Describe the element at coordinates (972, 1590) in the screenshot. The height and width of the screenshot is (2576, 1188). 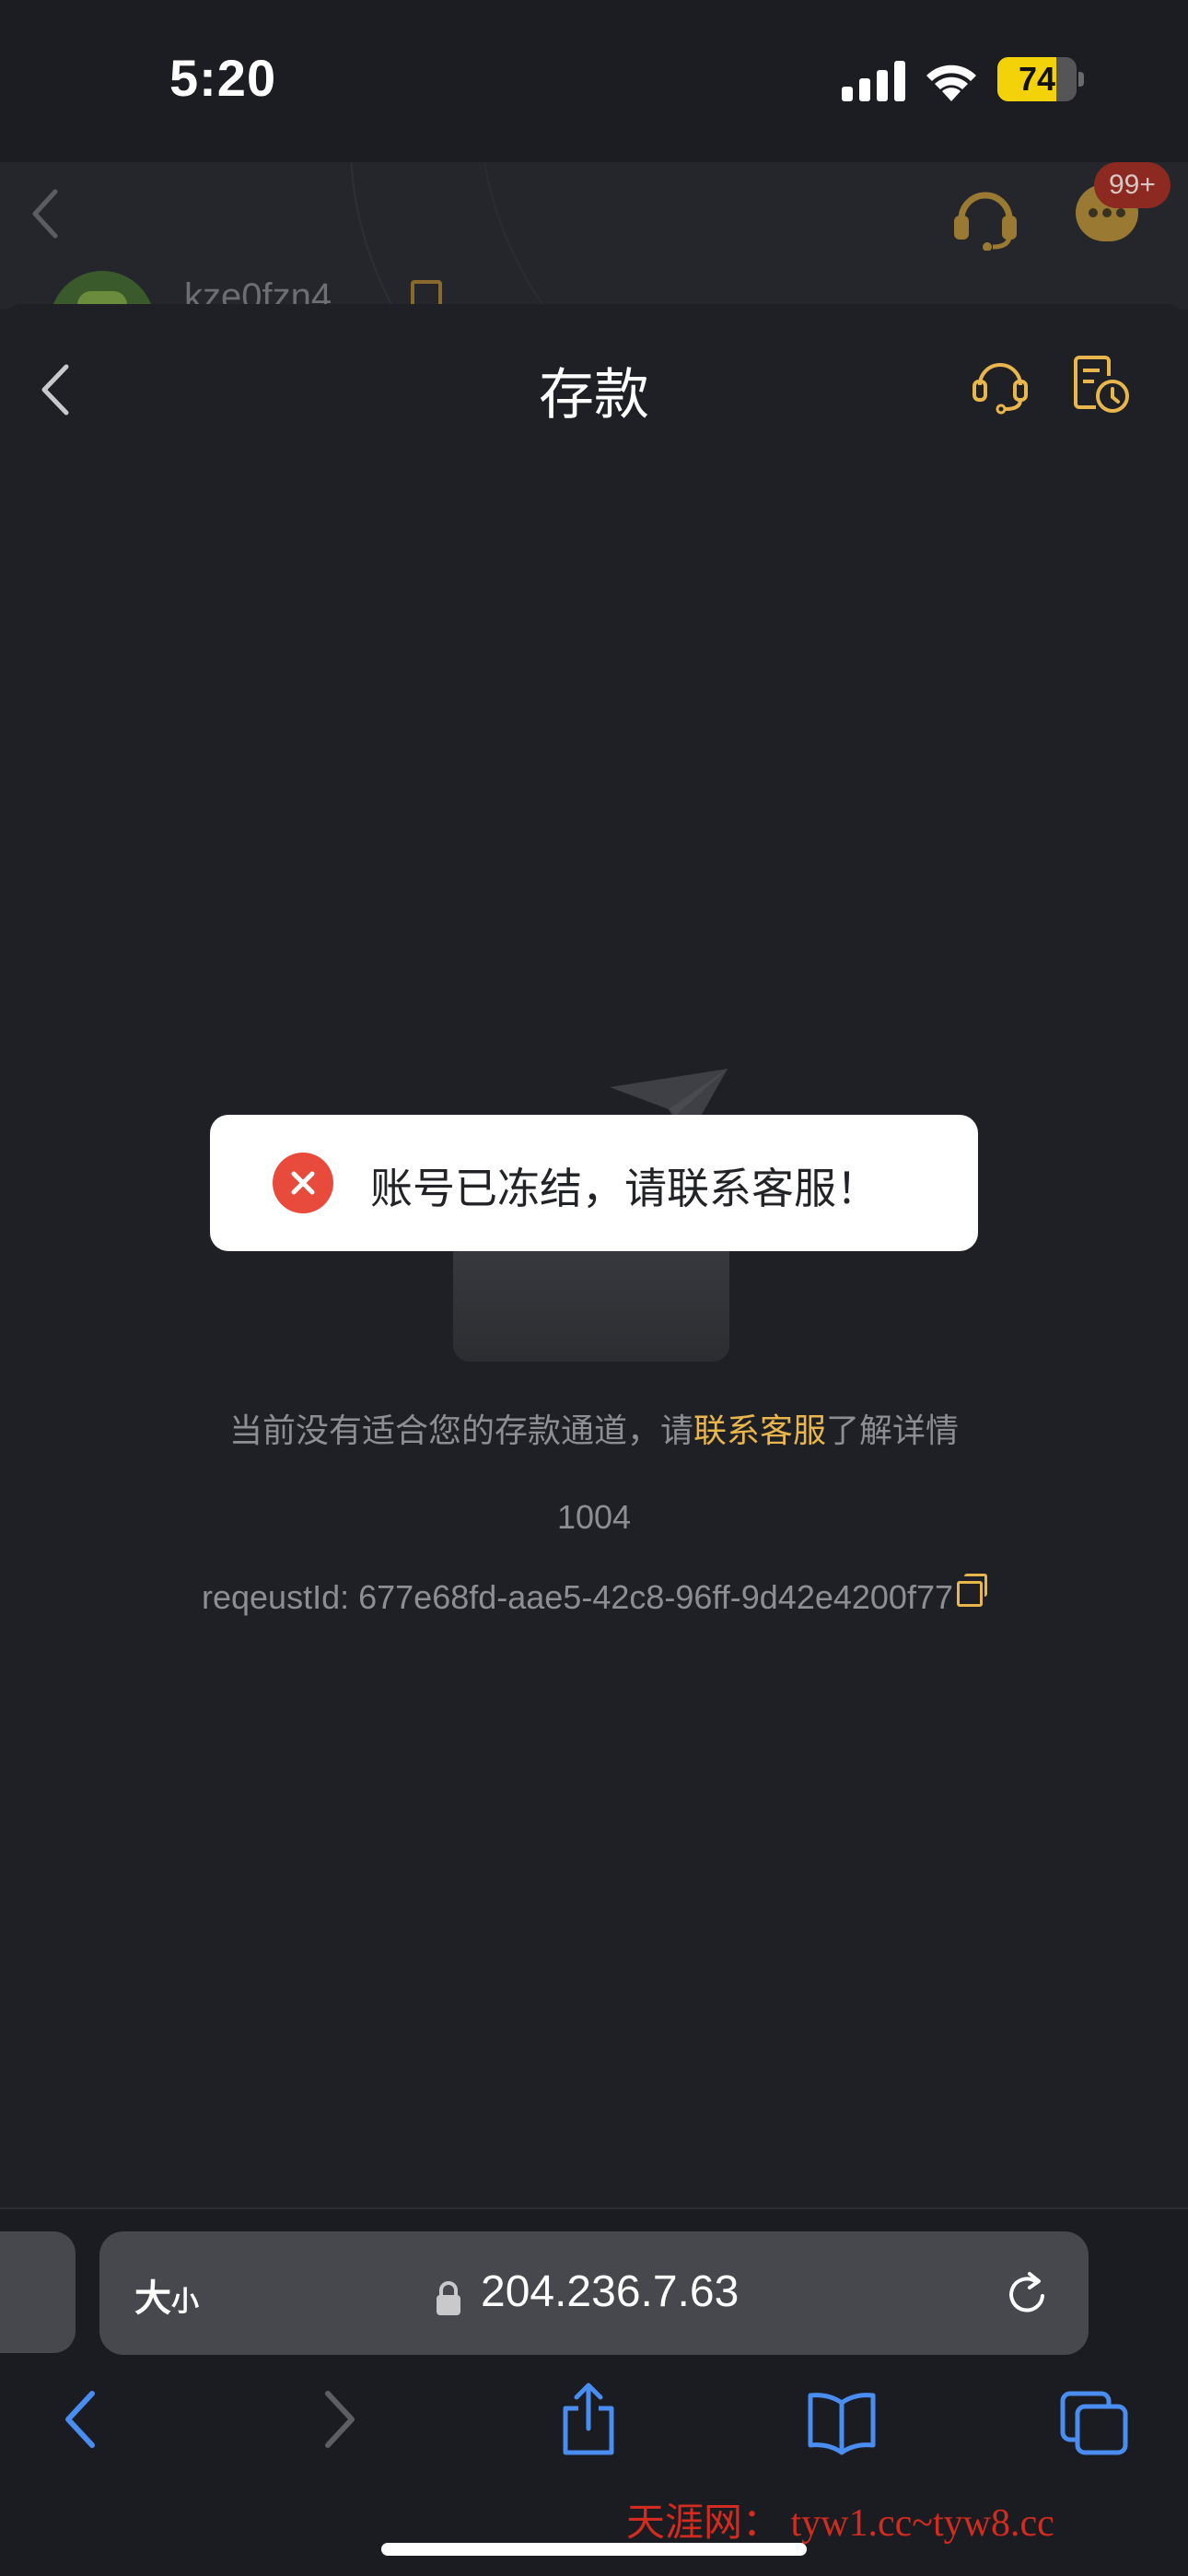
I see `copy-icon` at that location.